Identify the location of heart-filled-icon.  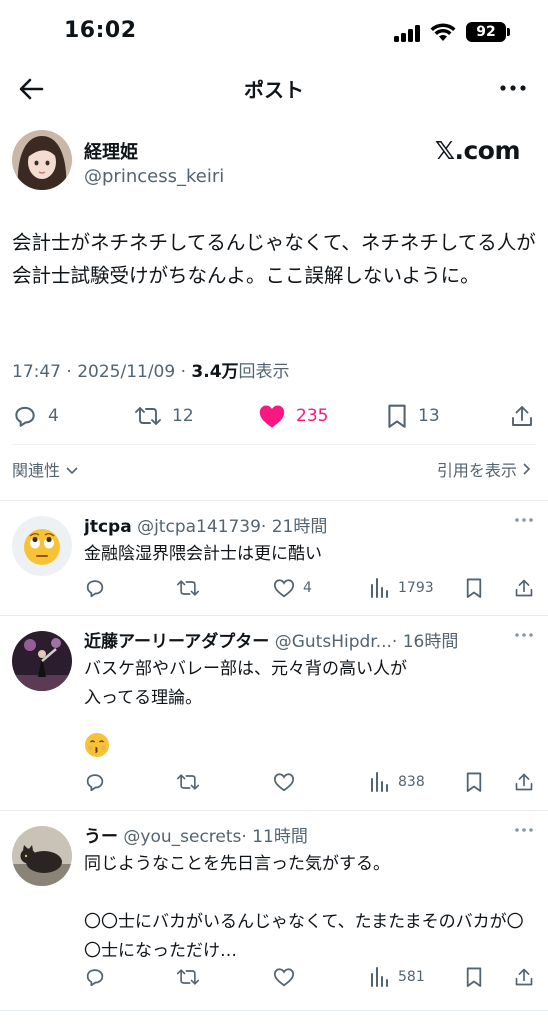
(272, 416).